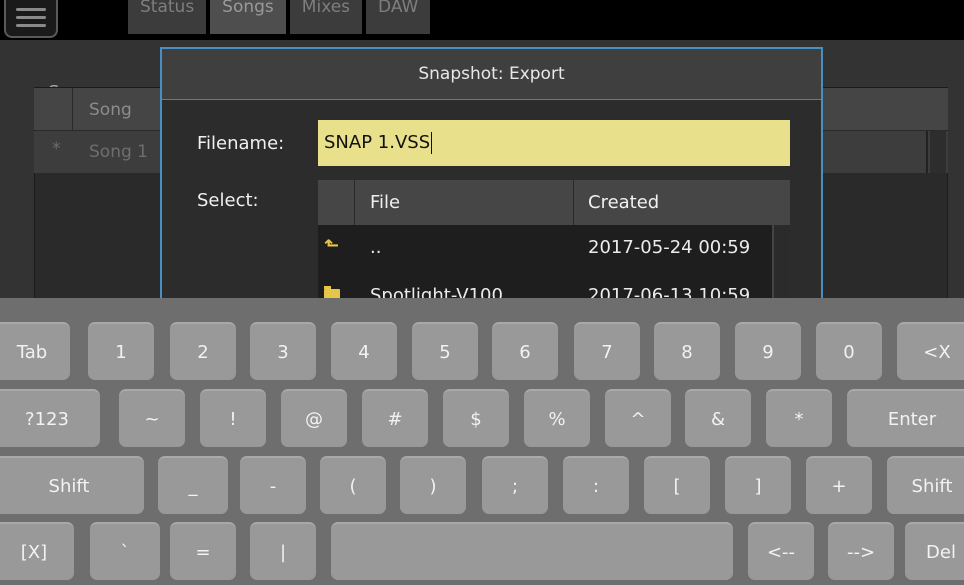 The image size is (964, 585). I want to click on key-asterisk: *, so click(799, 418).